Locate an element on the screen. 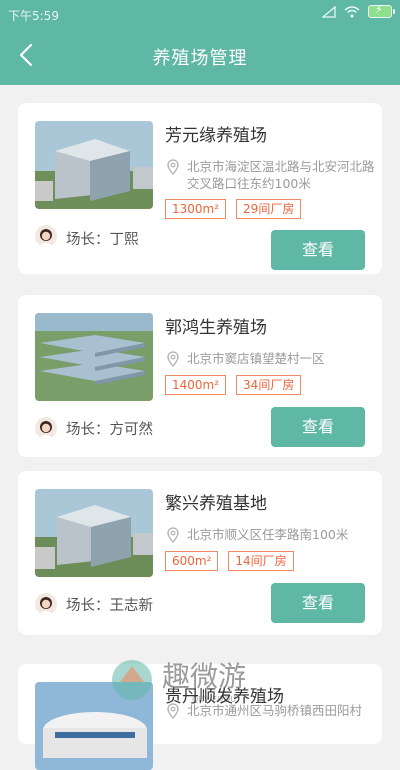  farm-tags: 1400m² 34间厂房 is located at coordinates (233, 385).